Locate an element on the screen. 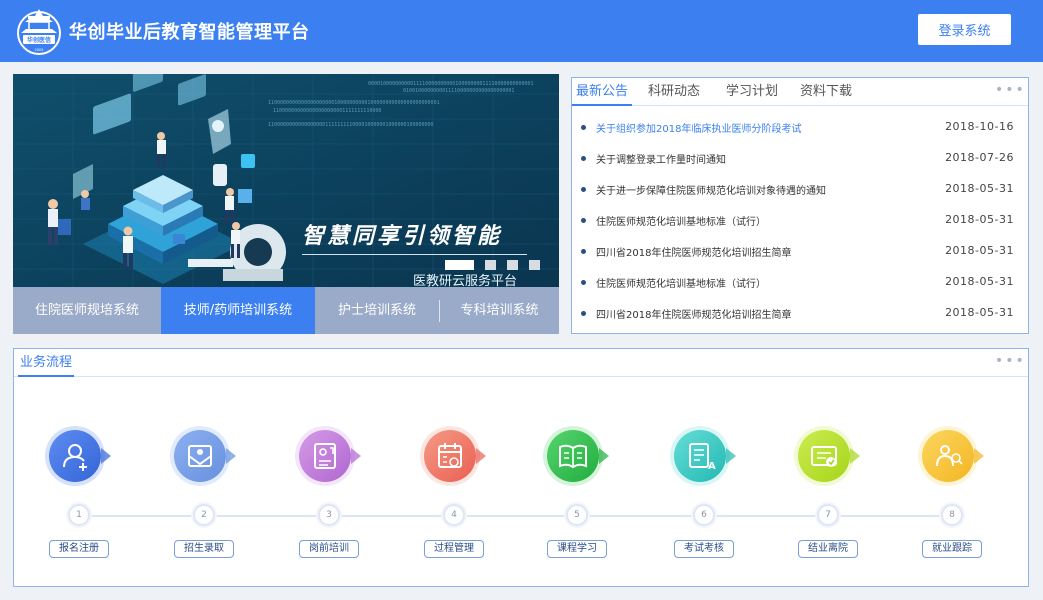 This screenshot has width=1043, height=600. admission-letter-icon is located at coordinates (199, 456).